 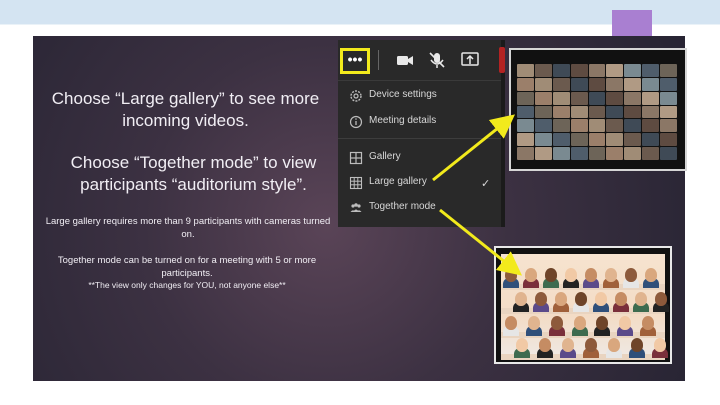 I want to click on gear-icon, so click(x=356, y=96).